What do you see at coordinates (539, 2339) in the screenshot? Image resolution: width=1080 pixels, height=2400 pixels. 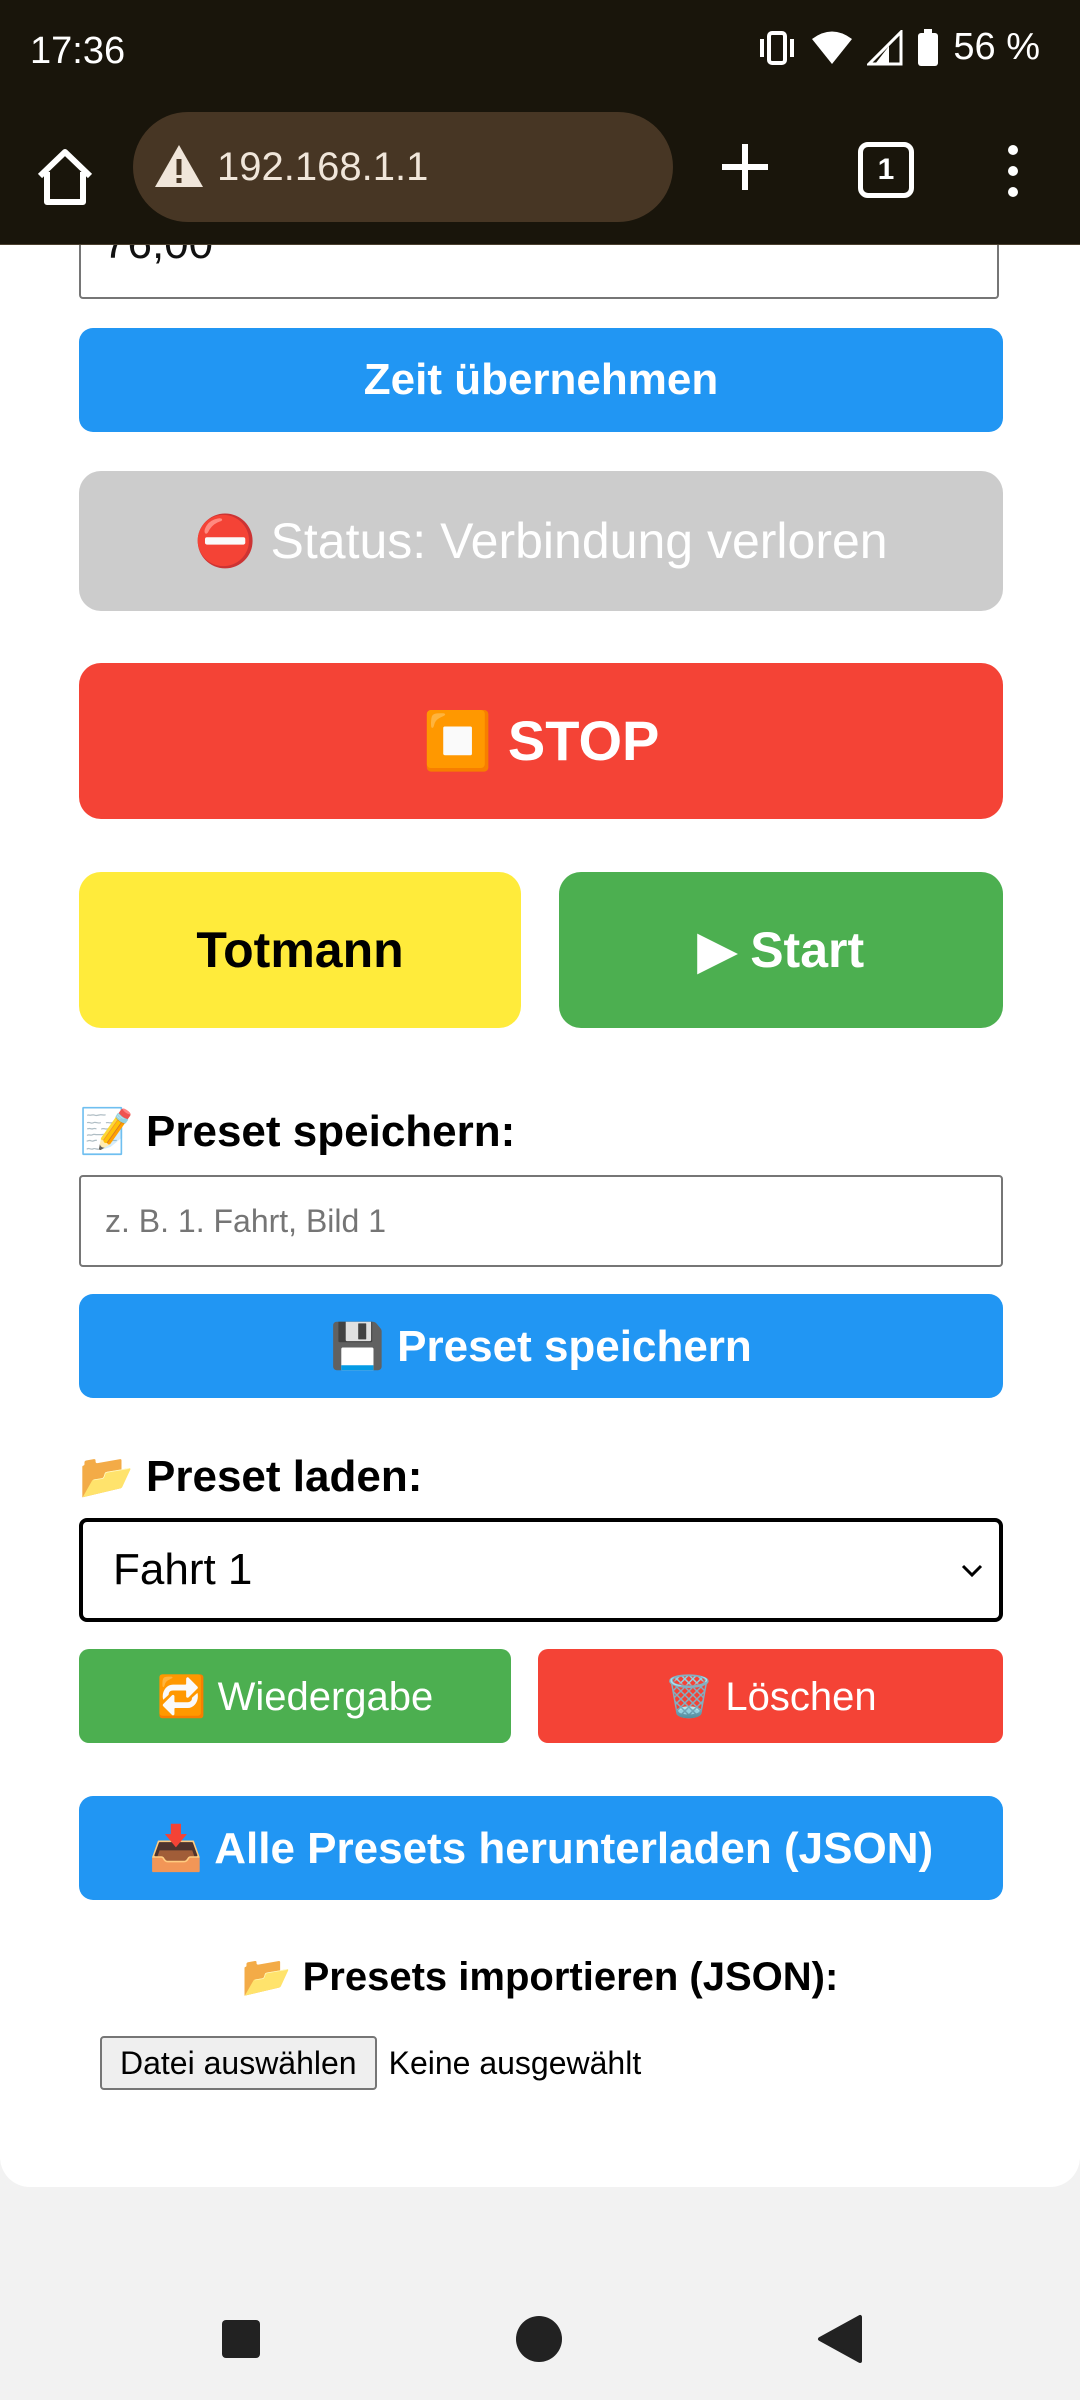 I see `home-nav-icon` at bounding box center [539, 2339].